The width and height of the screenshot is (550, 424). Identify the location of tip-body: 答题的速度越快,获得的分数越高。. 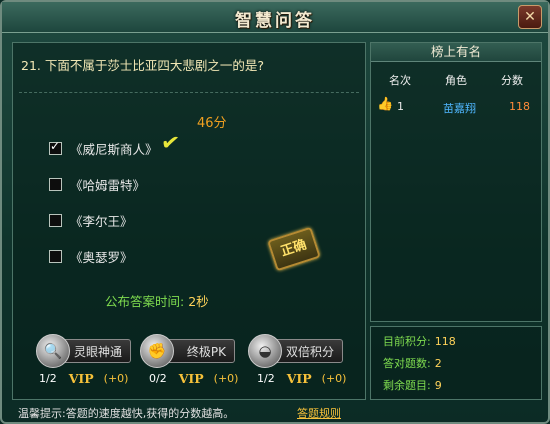
(150, 413).